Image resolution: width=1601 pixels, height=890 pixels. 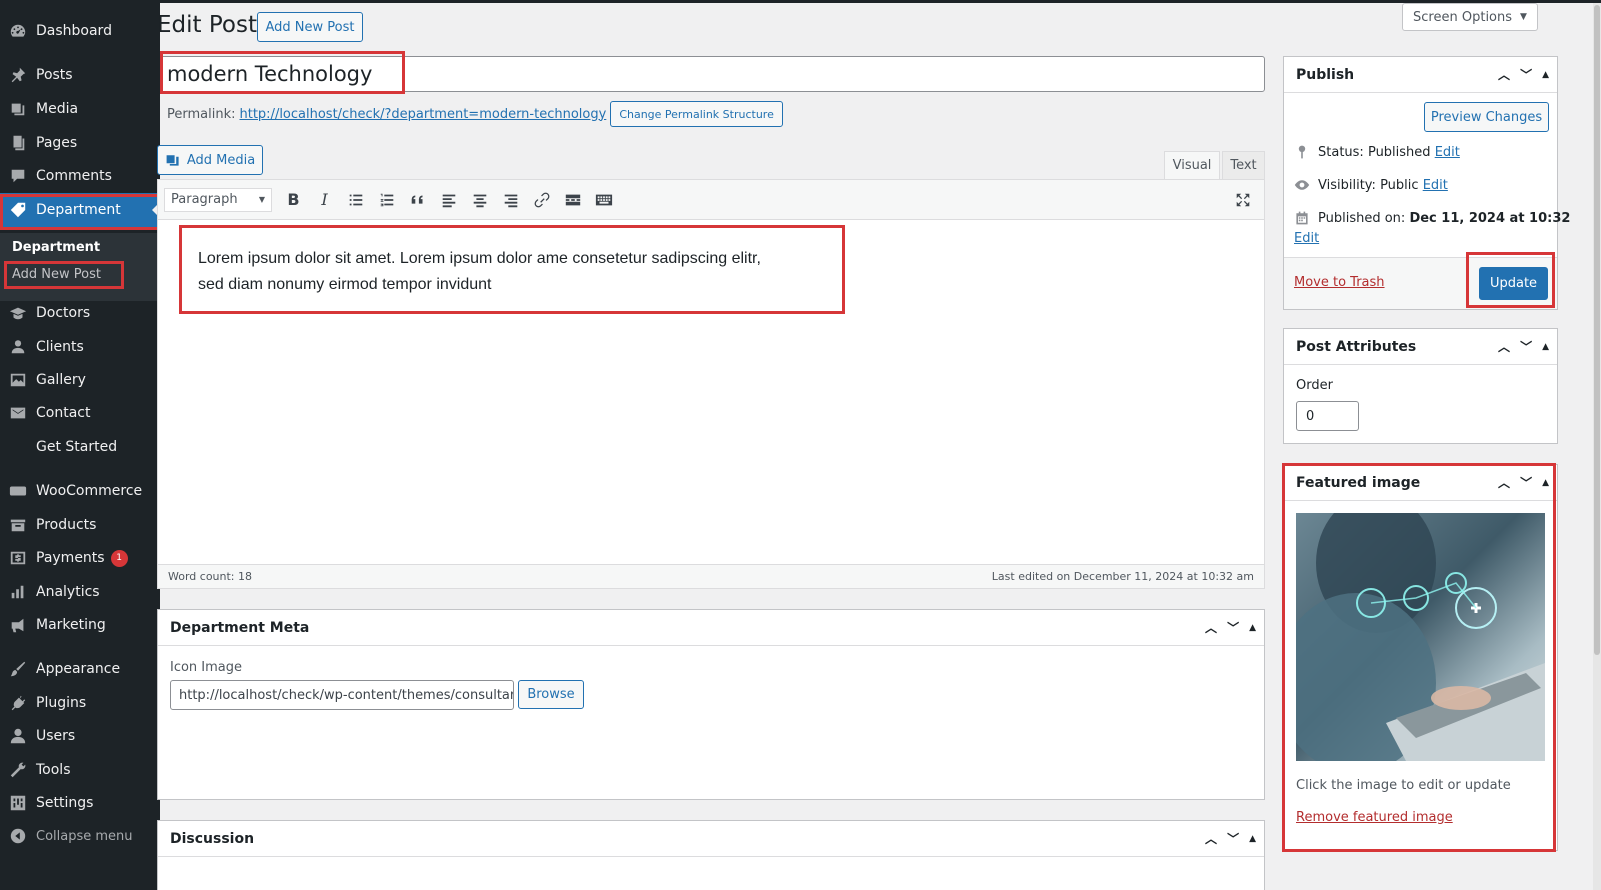 What do you see at coordinates (74, 31) in the screenshot?
I see `sidebar-item-label: Dashboard` at bounding box center [74, 31].